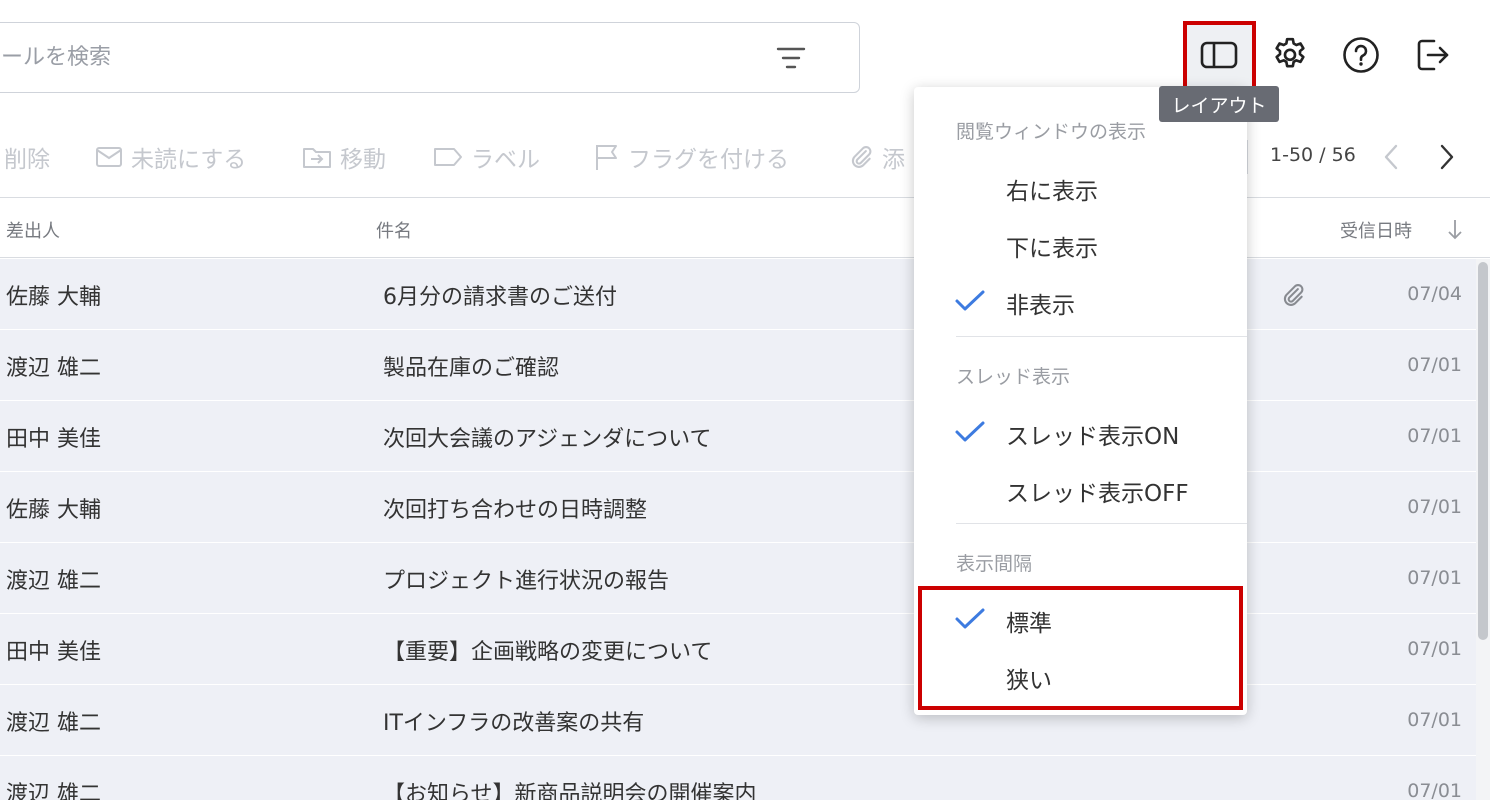  Describe the element at coordinates (381, 57) in the screenshot. I see `search-input` at that location.